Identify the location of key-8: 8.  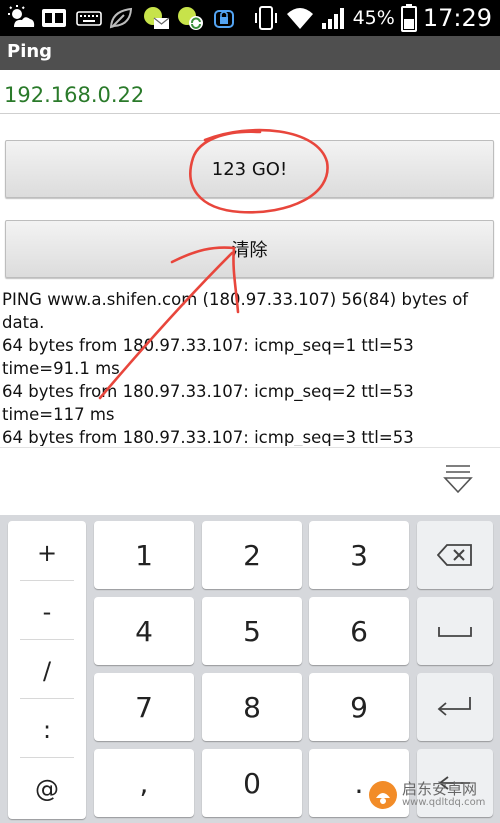
(252, 707).